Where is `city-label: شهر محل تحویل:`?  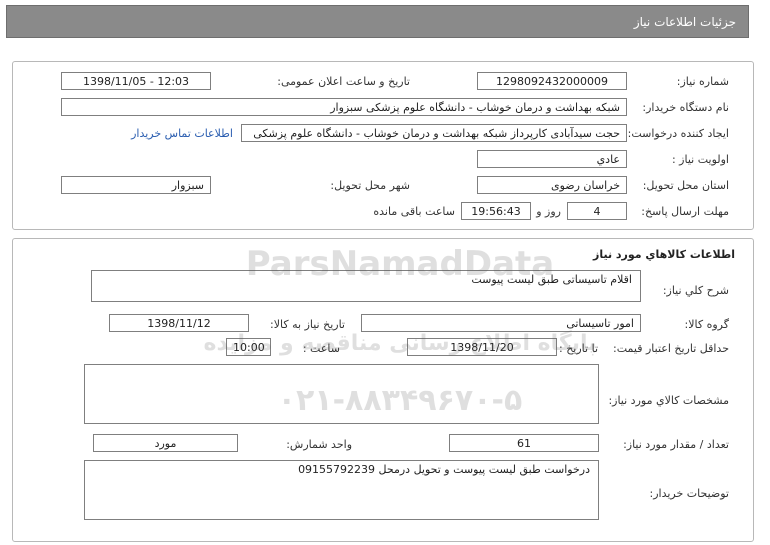 city-label: شهر محل تحویل: is located at coordinates (370, 185).